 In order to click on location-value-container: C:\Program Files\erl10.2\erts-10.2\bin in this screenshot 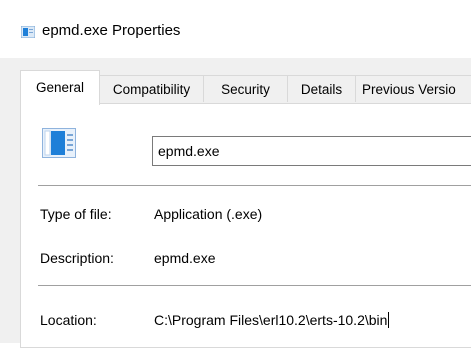, I will do `click(272, 320)`.